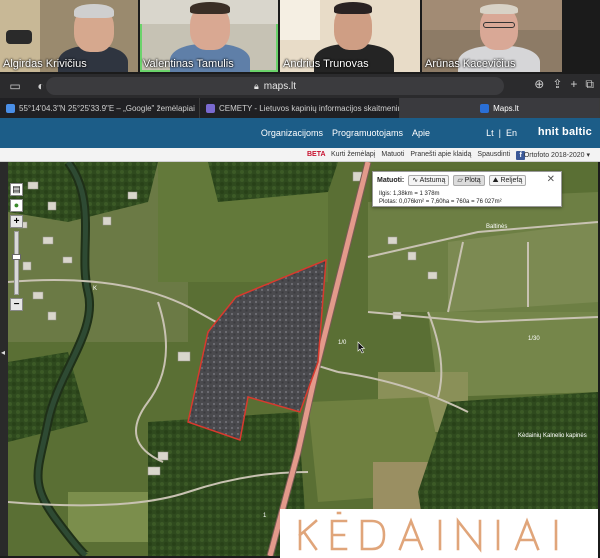  What do you see at coordinates (16, 257) in the screenshot?
I see `zoom-slider-handle` at bounding box center [16, 257].